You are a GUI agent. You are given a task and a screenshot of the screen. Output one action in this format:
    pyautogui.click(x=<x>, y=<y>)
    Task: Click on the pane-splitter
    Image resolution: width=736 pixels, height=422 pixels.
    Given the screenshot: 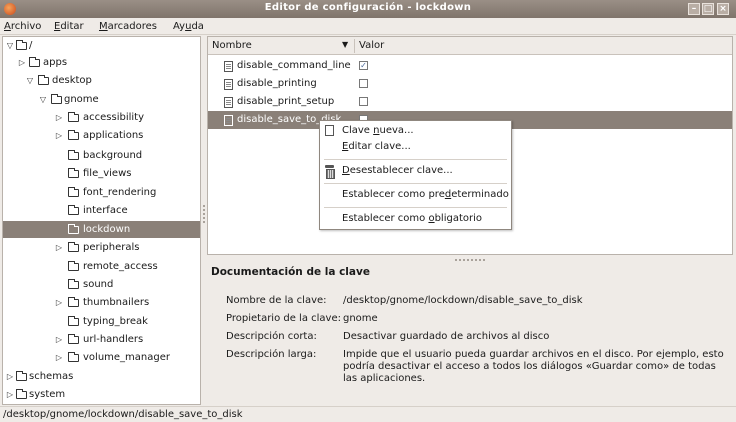 What is the action you would take?
    pyautogui.click(x=204, y=215)
    